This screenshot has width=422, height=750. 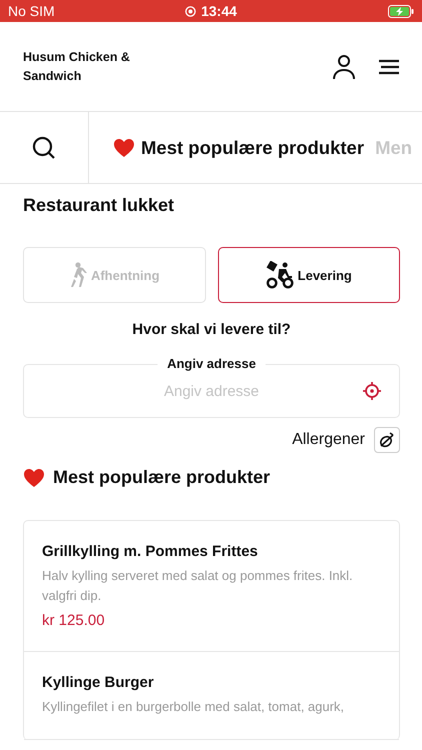 I want to click on delivery-bike-icon, so click(x=280, y=275).